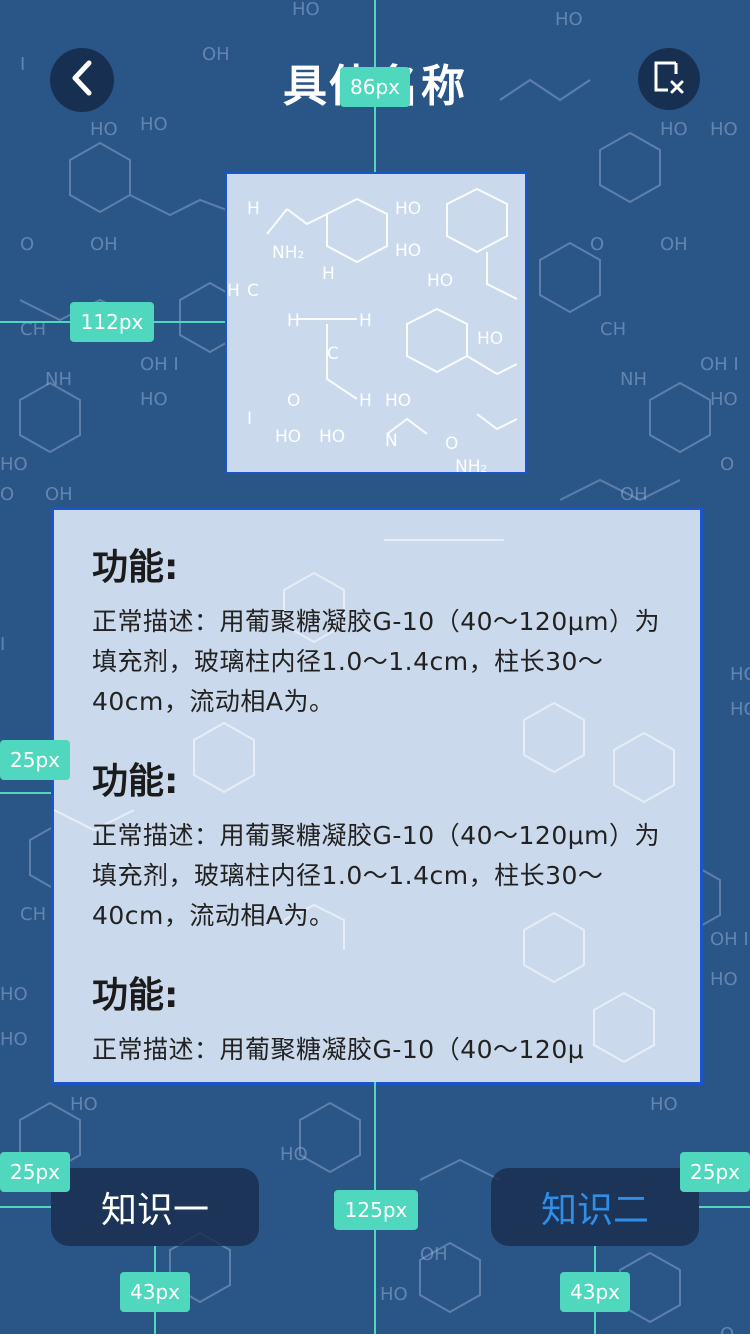 The height and width of the screenshot is (1334, 750). I want to click on chemical-structure-image: H HOHO NH₂H C HH H CO H HOHOHO HO HO N NH₂IO, so click(372, 329).